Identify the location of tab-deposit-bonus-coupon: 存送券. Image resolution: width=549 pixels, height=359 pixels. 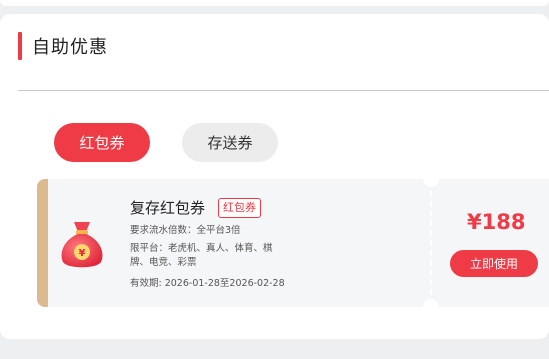
(230, 142).